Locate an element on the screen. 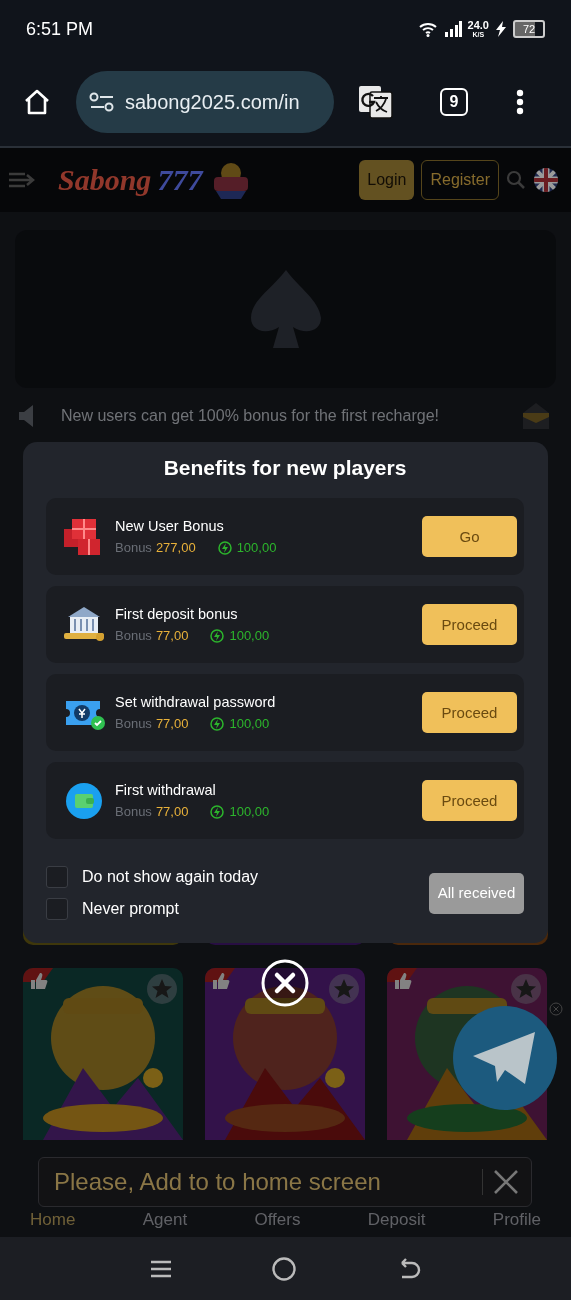 The width and height of the screenshot is (571, 1300). bonus-amount: 277,00 is located at coordinates (175, 547).